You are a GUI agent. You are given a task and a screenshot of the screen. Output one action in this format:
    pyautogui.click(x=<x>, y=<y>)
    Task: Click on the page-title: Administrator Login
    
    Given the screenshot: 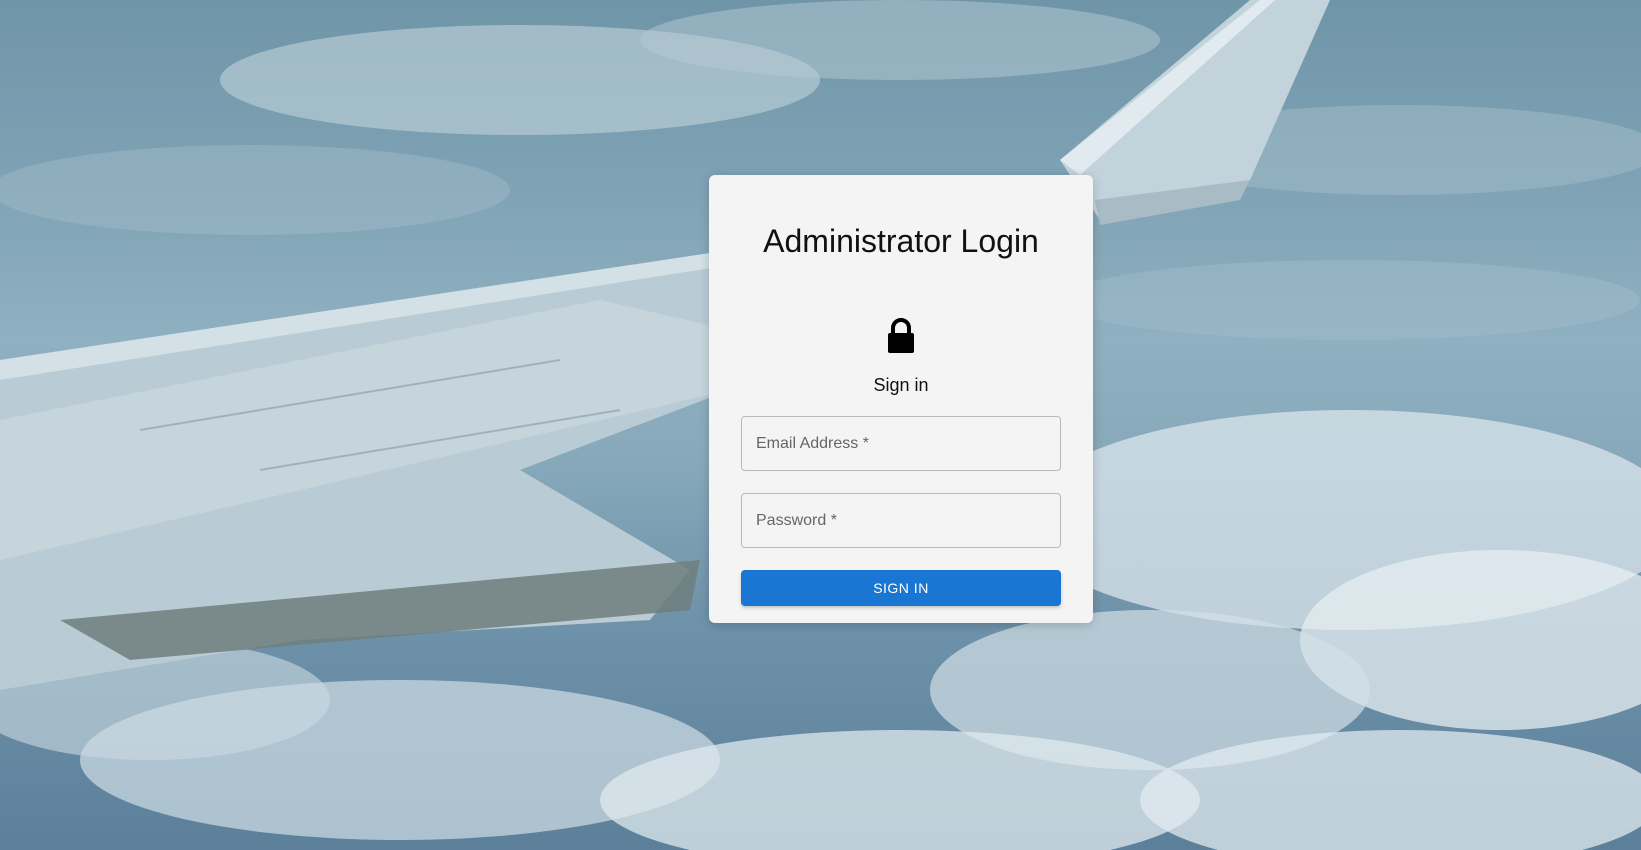 What is the action you would take?
    pyautogui.click(x=901, y=241)
    